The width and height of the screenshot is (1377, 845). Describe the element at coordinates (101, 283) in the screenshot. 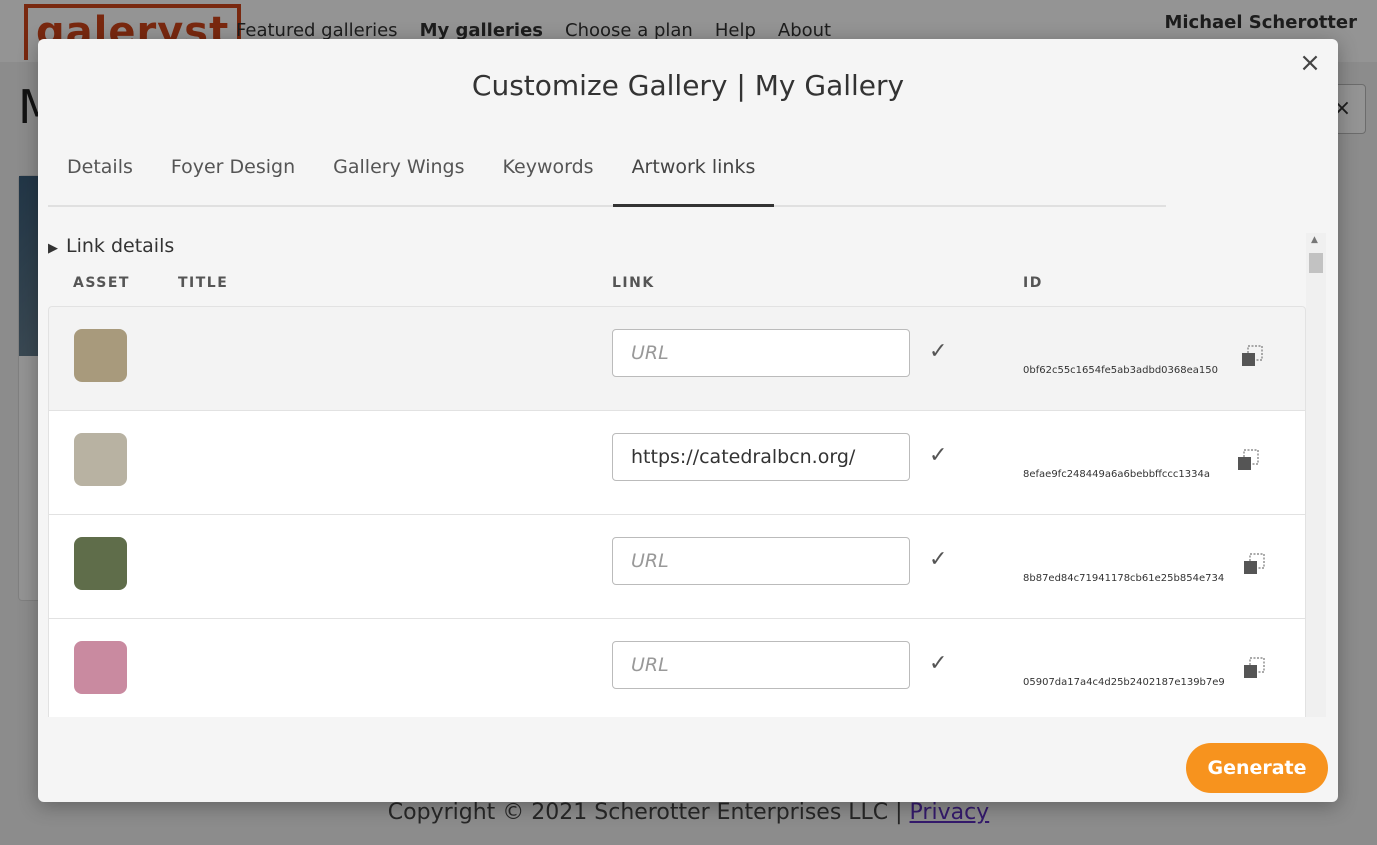

I see `column-header-asset: ASSET` at that location.